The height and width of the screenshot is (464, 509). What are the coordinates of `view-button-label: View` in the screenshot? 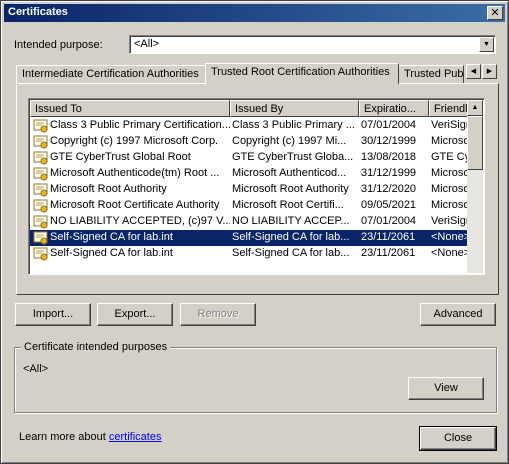 It's located at (446, 388).